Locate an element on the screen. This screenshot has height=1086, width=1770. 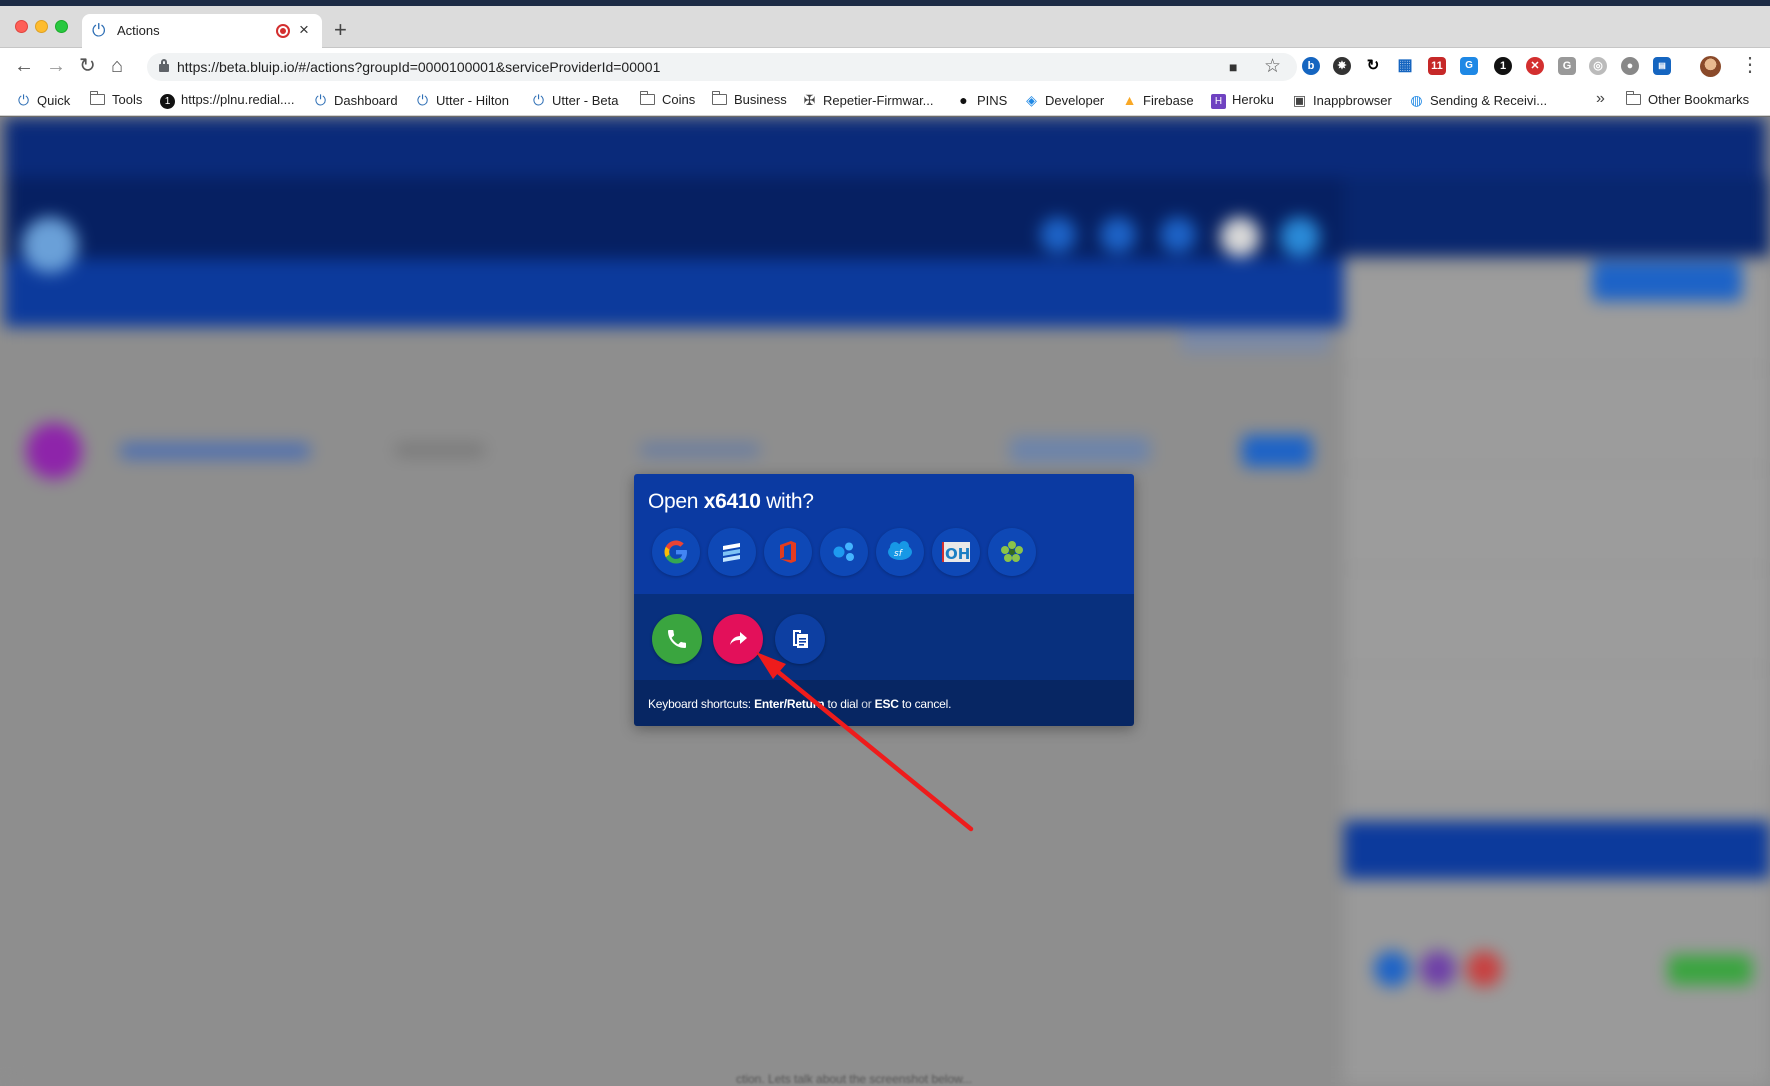
salesforce-button: sf is located at coordinates (900, 552).